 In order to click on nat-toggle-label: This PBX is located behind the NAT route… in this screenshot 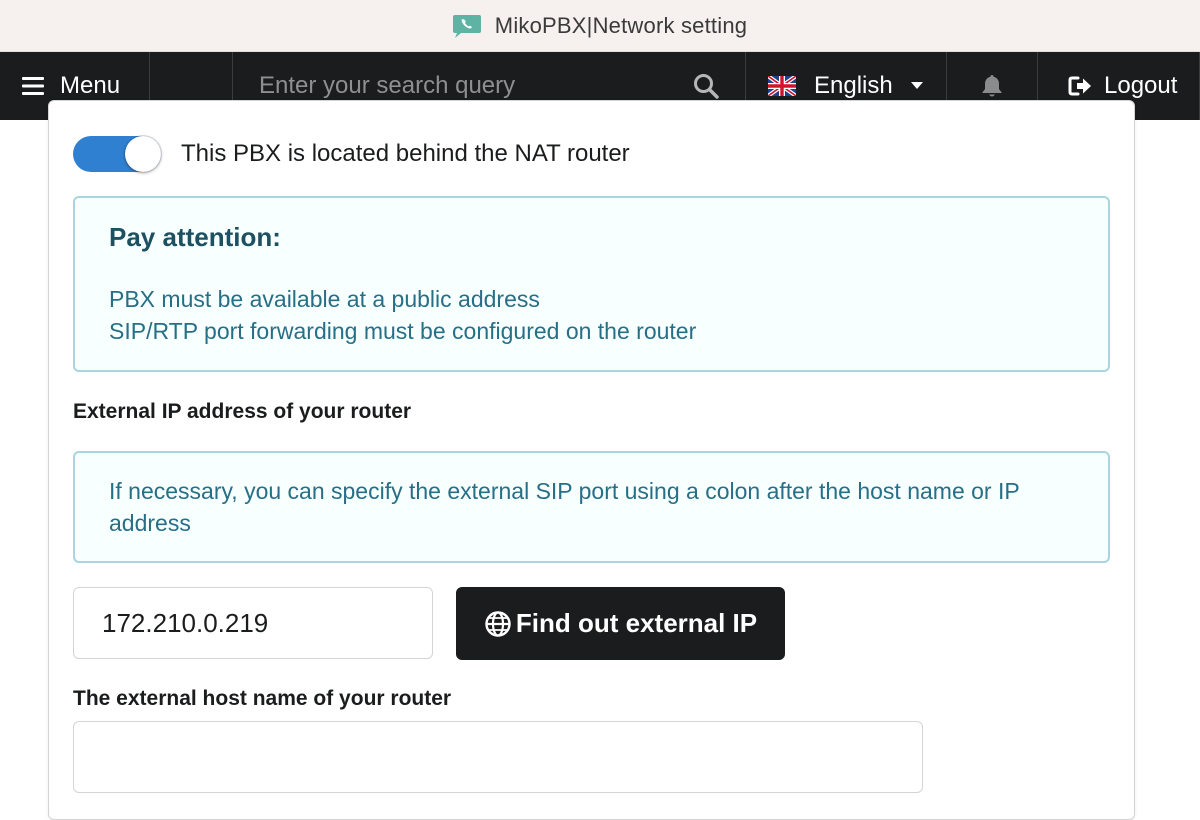, I will do `click(405, 154)`.